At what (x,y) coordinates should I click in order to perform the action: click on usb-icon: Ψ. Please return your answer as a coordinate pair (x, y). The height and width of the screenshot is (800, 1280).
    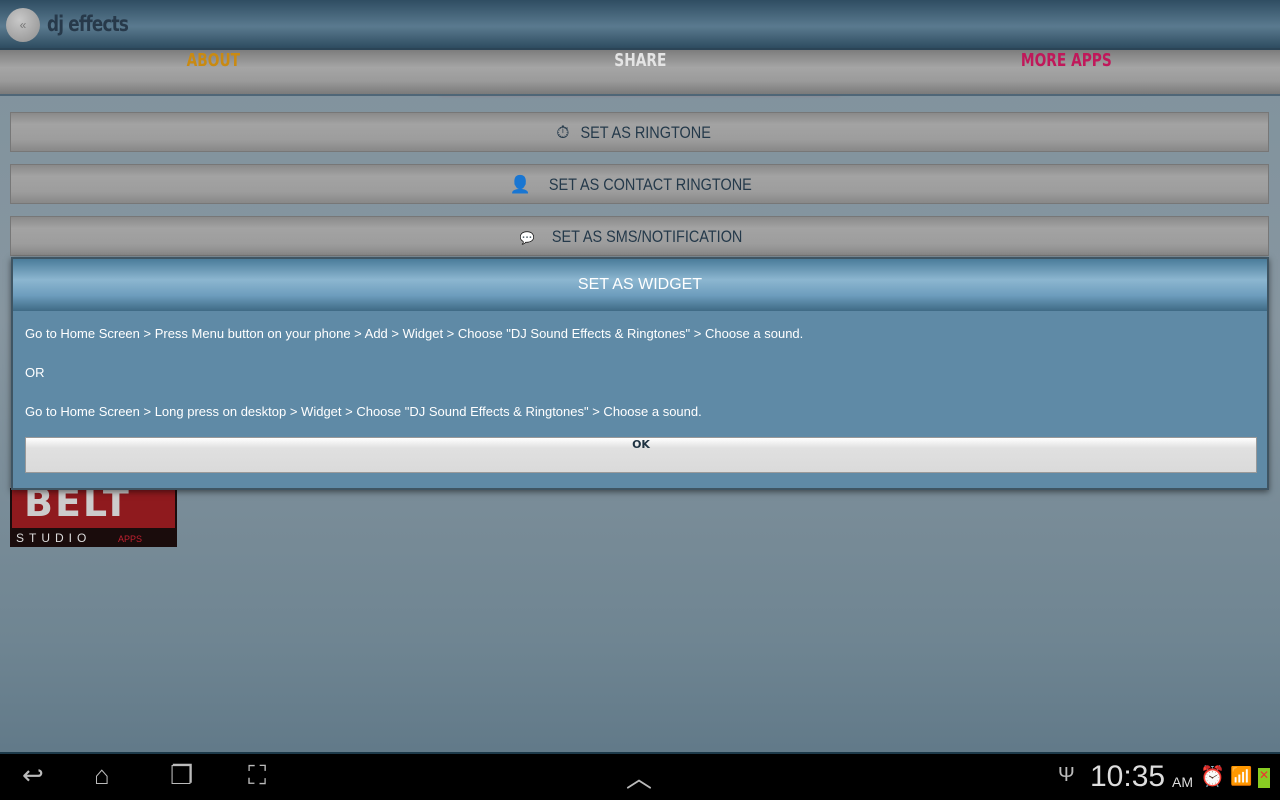
    Looking at the image, I should click on (1066, 775).